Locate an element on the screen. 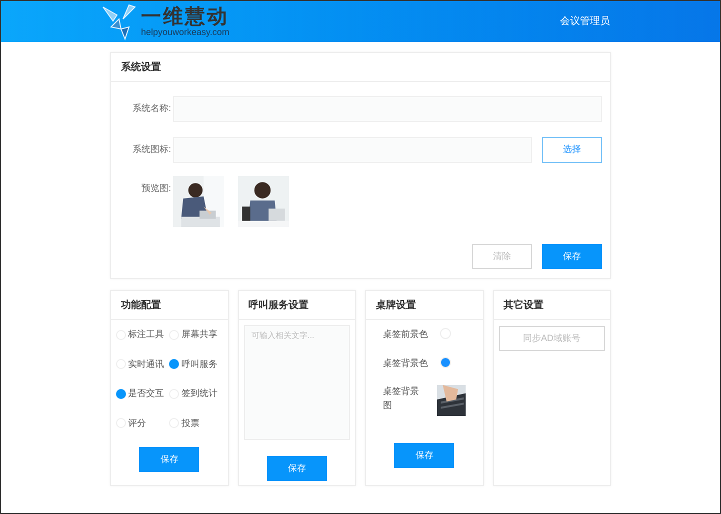  logo-text: 一维慧动 is located at coordinates (185, 16).